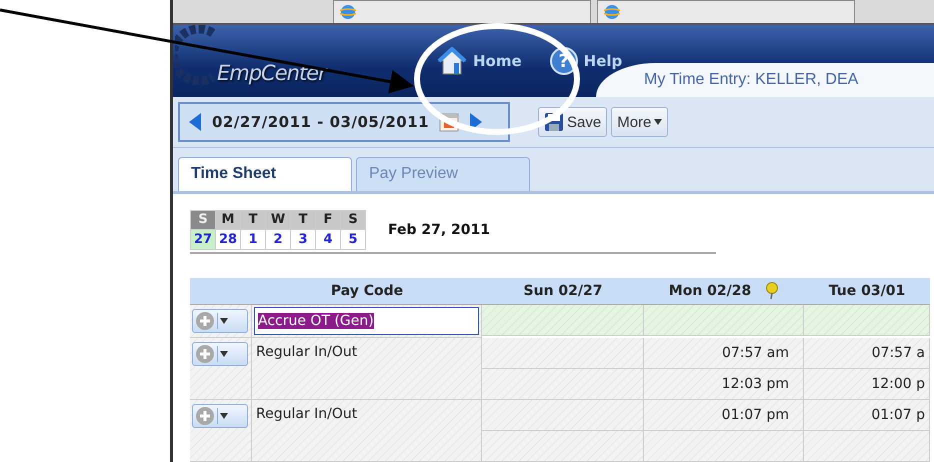 The width and height of the screenshot is (934, 462). Describe the element at coordinates (328, 219) in the screenshot. I see `weekday-label: F` at that location.